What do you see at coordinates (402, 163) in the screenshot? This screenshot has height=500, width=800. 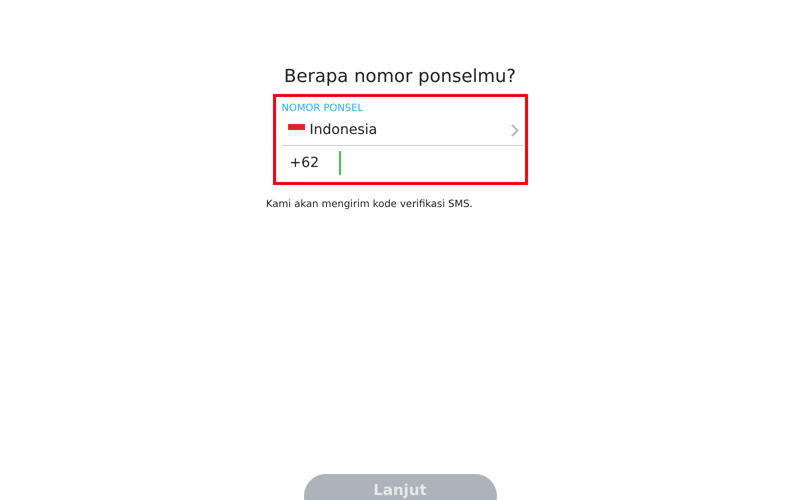 I see `phone-input: +62` at bounding box center [402, 163].